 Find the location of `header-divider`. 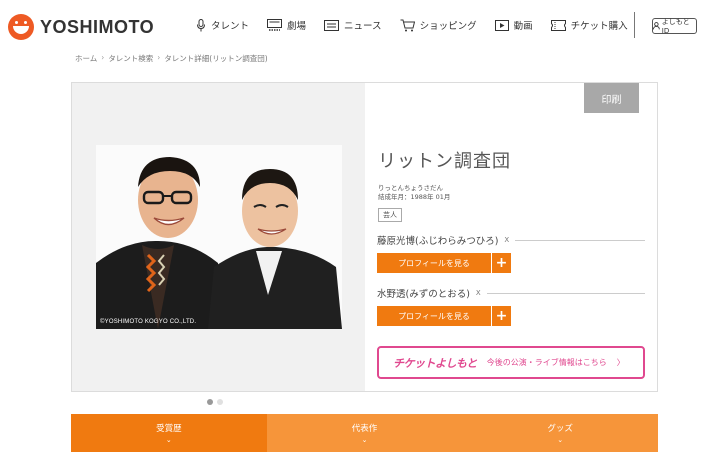

header-divider is located at coordinates (634, 25).